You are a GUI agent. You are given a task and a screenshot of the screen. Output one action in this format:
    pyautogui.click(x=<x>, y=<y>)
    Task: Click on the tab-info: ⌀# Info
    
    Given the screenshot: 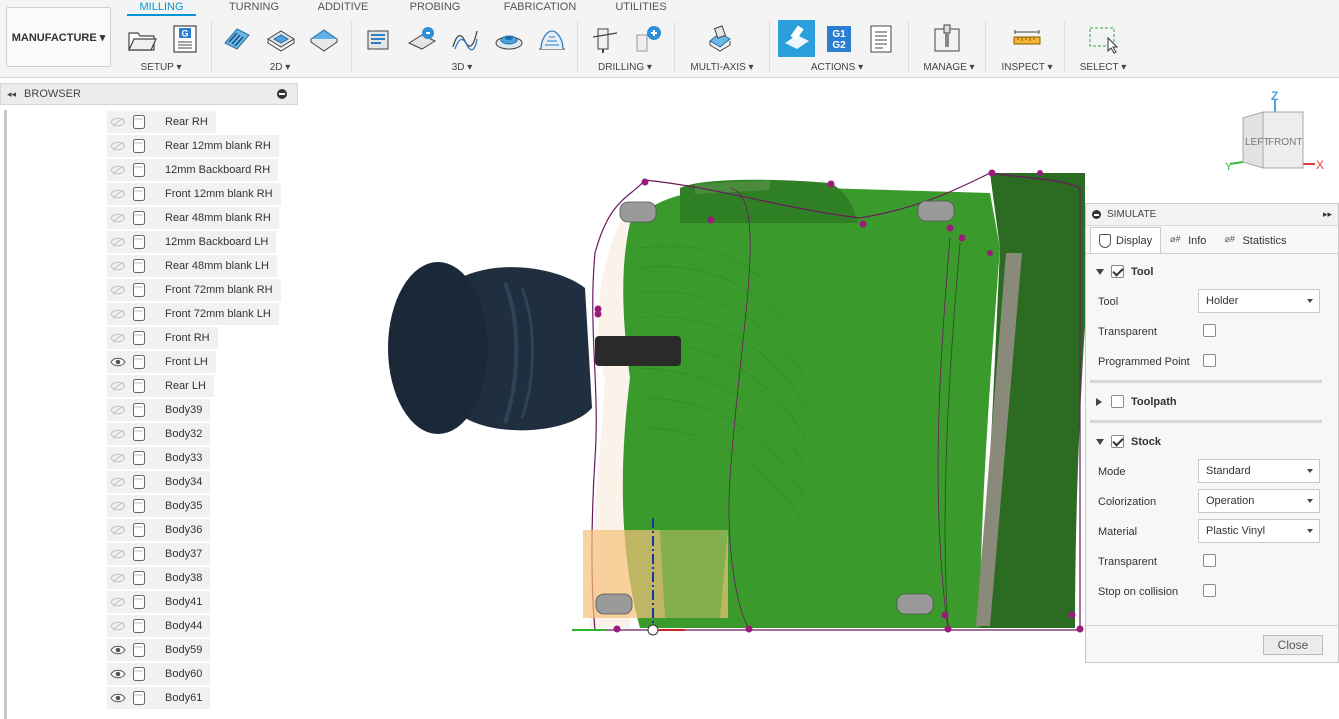 What is the action you would take?
    pyautogui.click(x=1188, y=240)
    